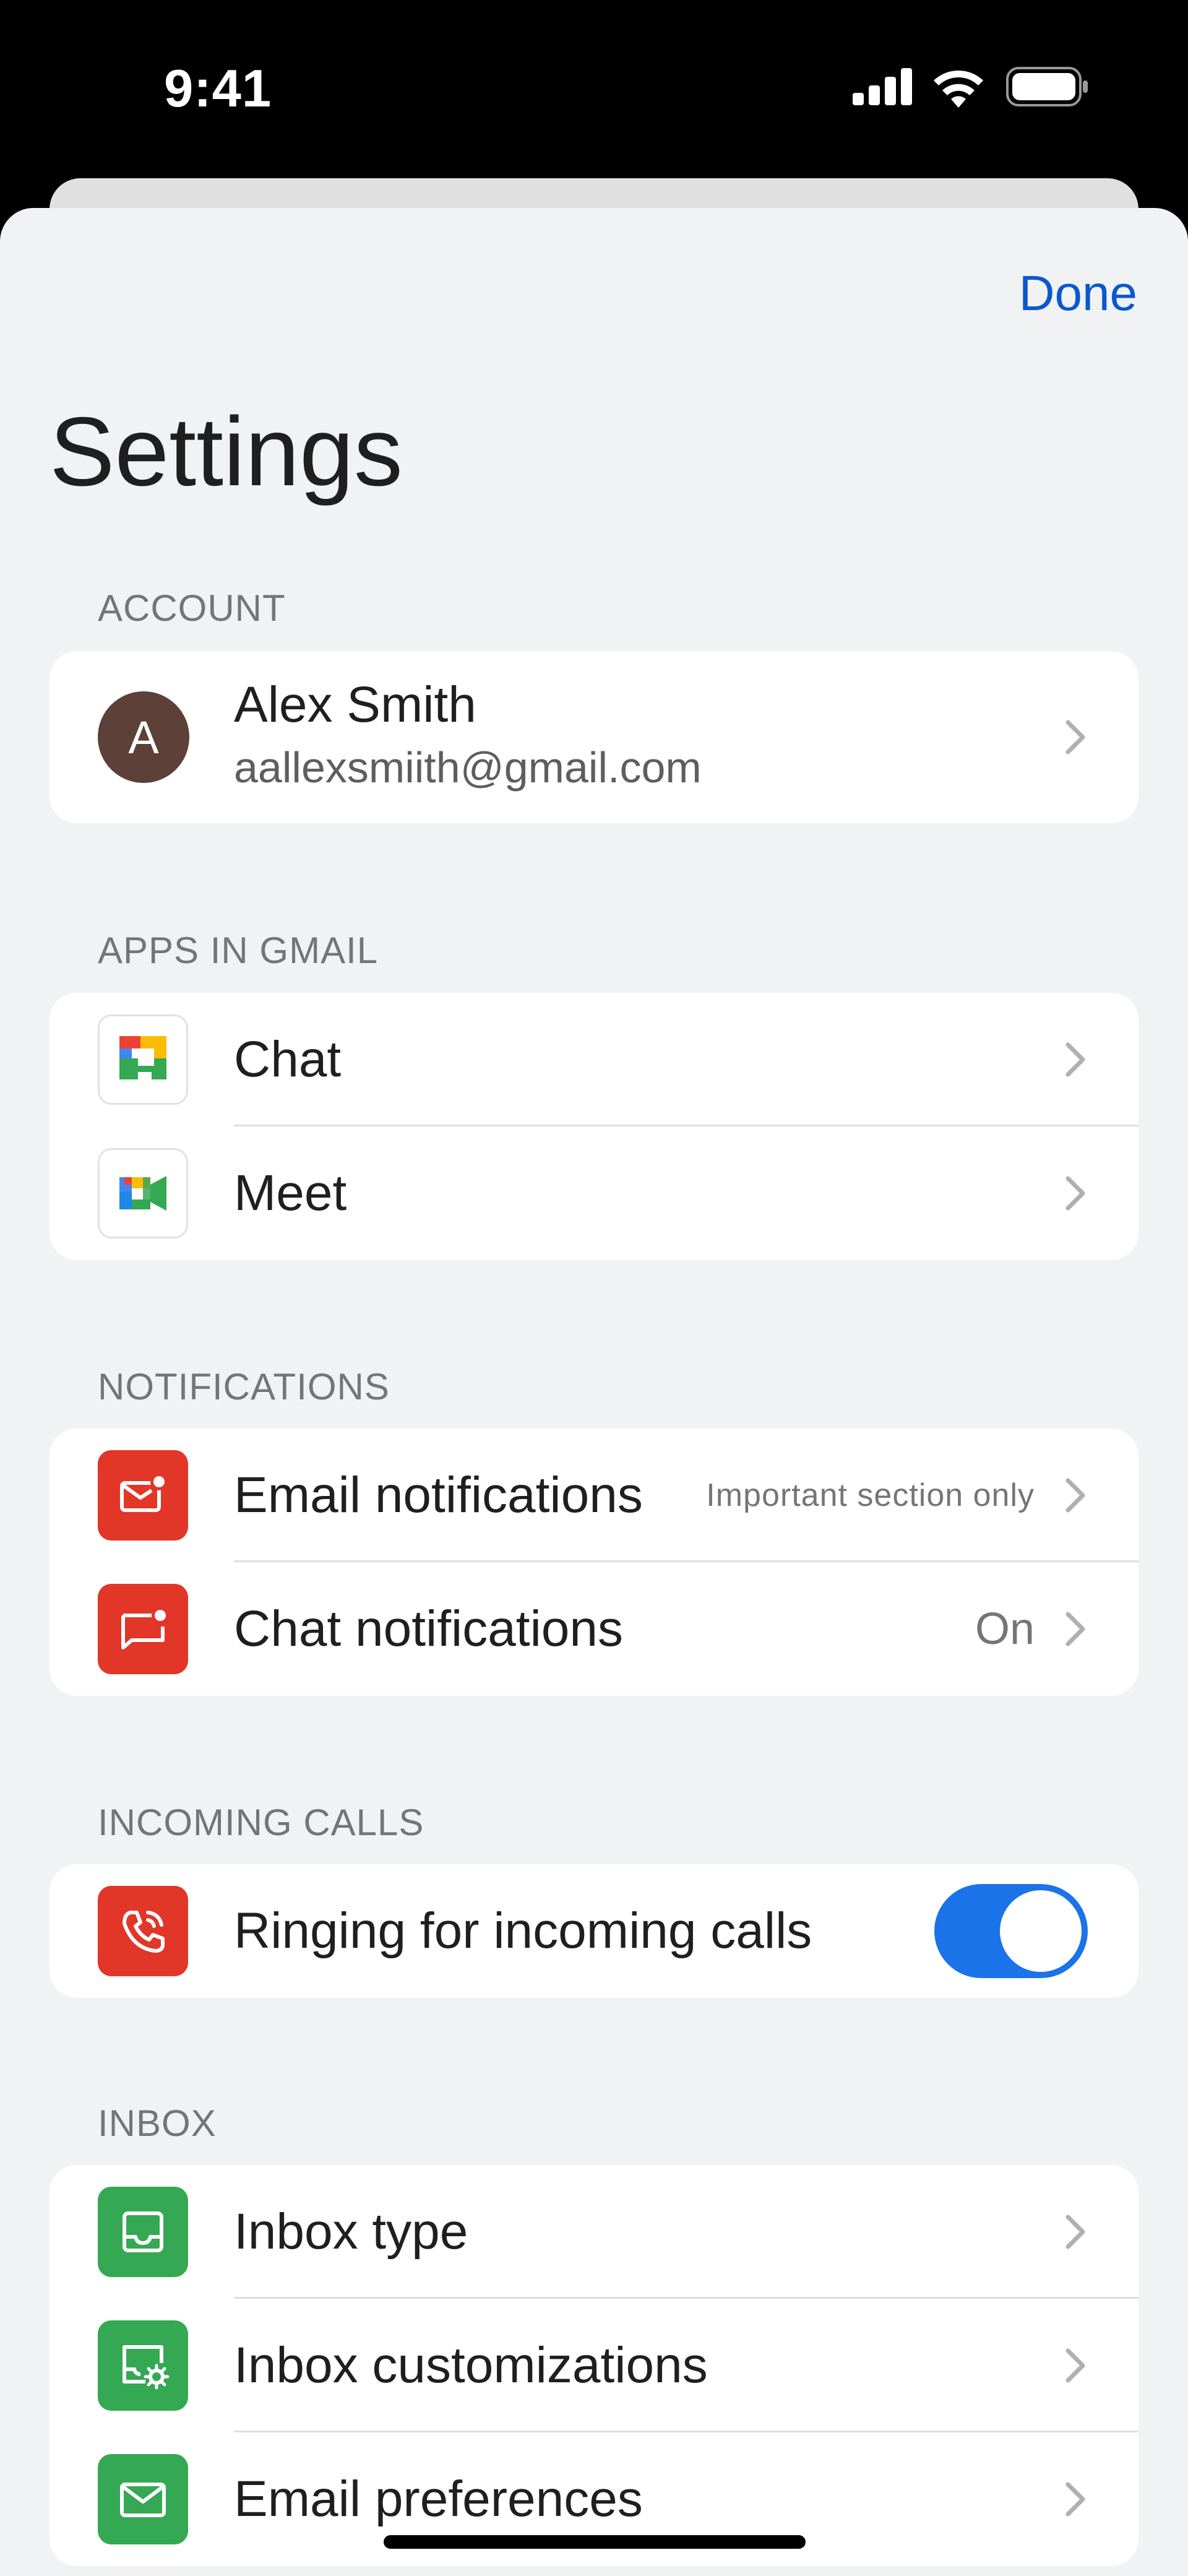 The width and height of the screenshot is (1188, 2576). I want to click on section-header-notifications: NOTIFICATIONS, so click(244, 1386).